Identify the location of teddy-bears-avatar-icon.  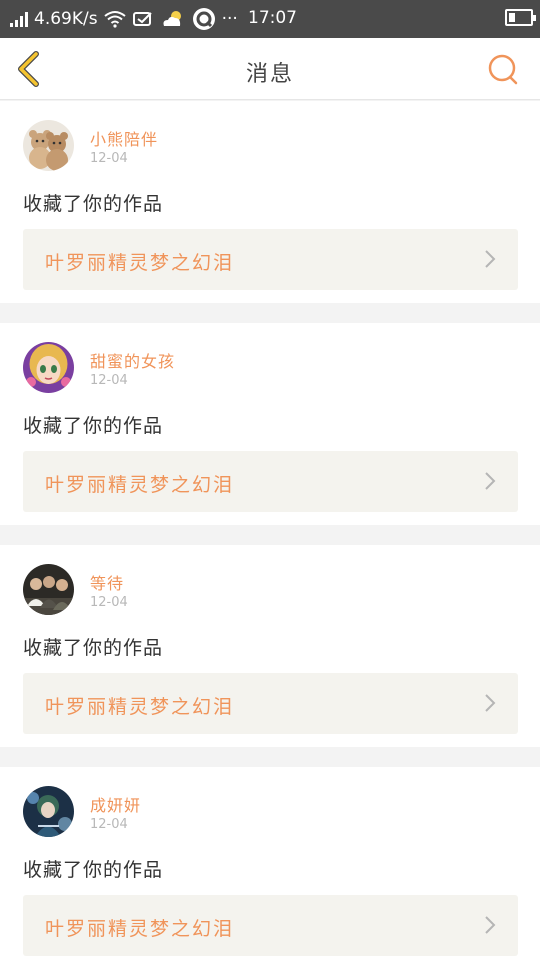
(48, 145).